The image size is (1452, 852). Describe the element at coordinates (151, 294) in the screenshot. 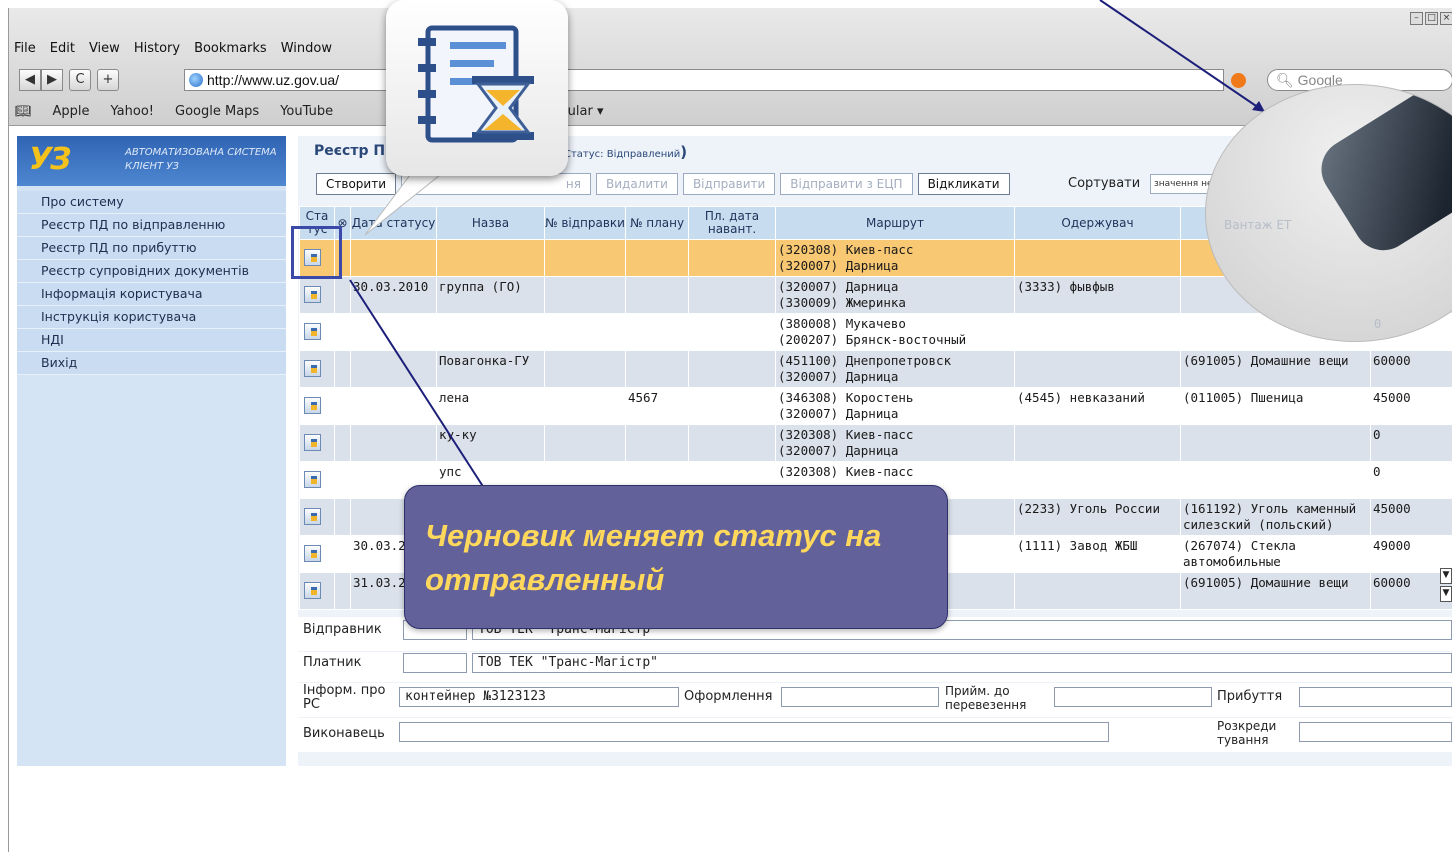

I see `sidebar-item-user-info: Інформація користувача` at that location.